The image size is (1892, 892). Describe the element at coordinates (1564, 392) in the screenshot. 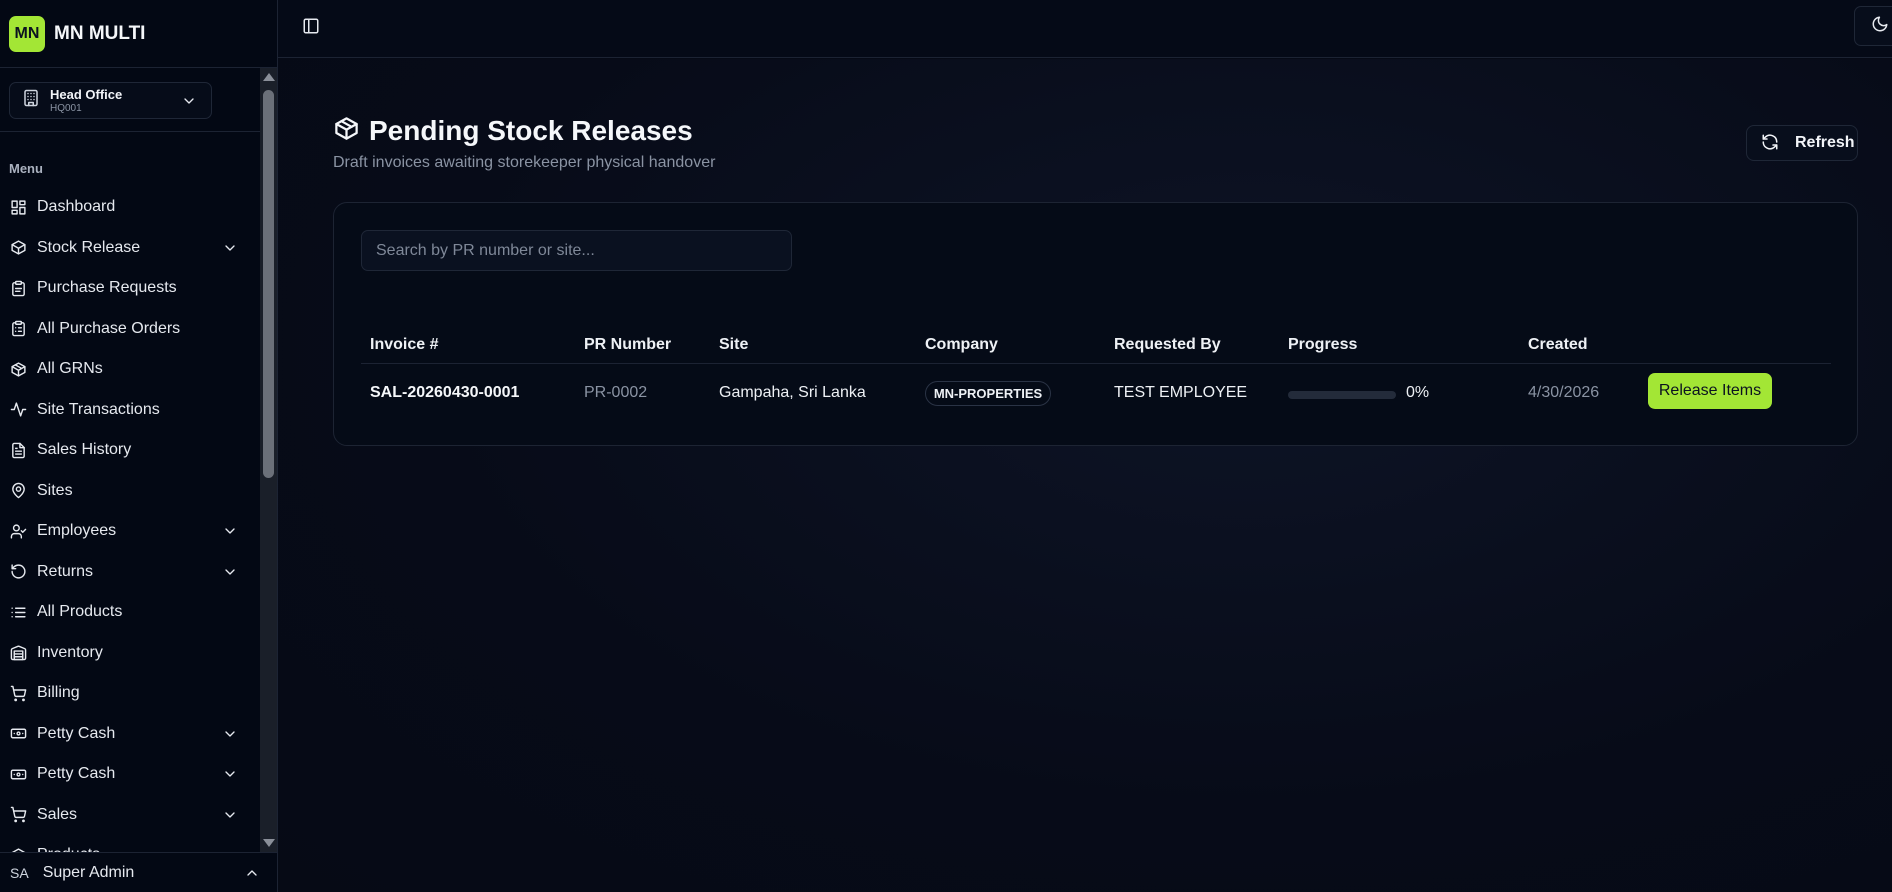

I see `cell-created: 4/30/2026` at that location.